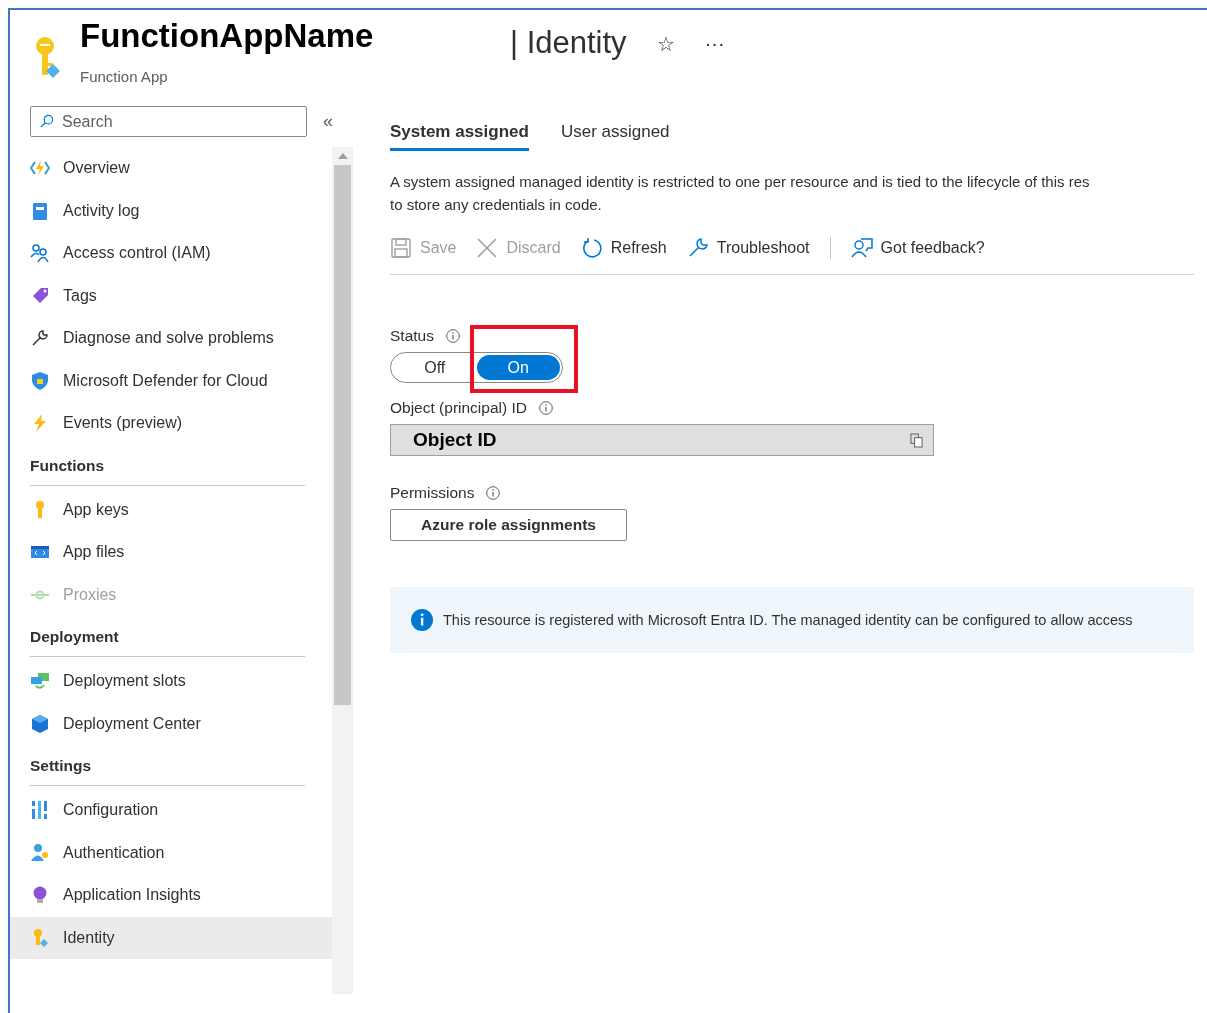 The height and width of the screenshot is (1013, 1207). What do you see at coordinates (518, 367) in the screenshot?
I see `toggle-option: On` at bounding box center [518, 367].